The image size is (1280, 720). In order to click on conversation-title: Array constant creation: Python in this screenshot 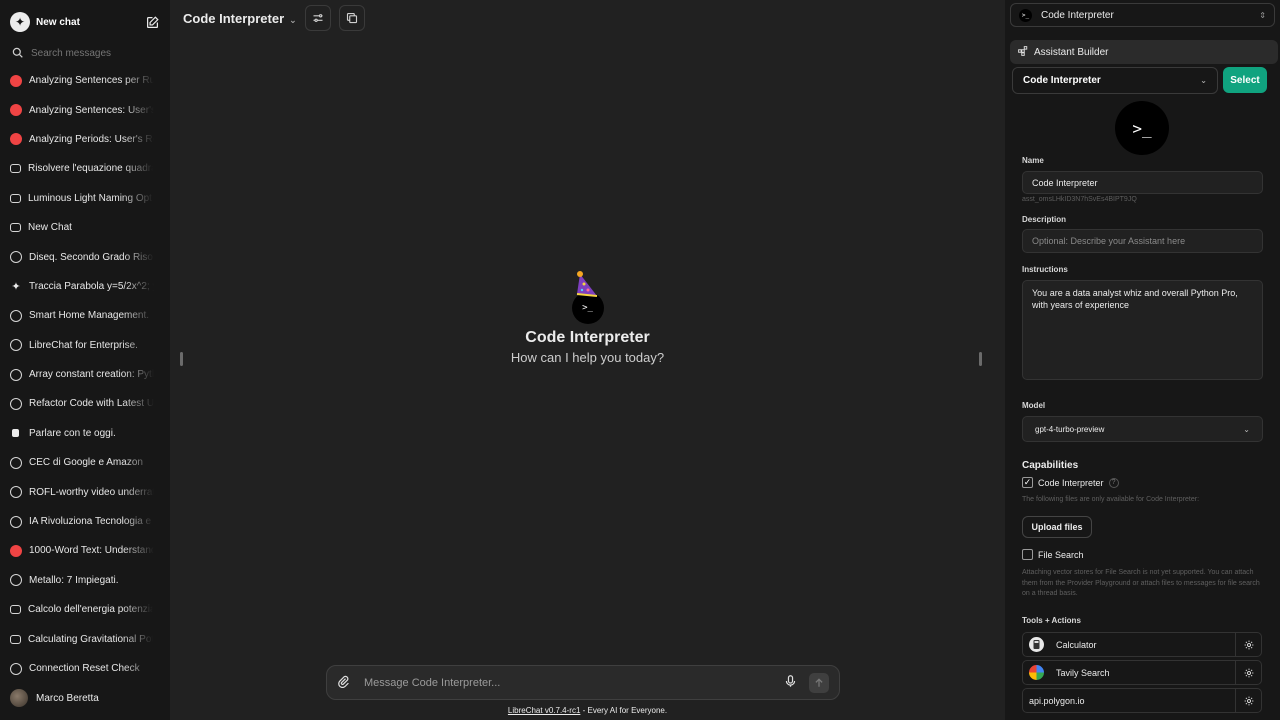, I will do `click(91, 375)`.